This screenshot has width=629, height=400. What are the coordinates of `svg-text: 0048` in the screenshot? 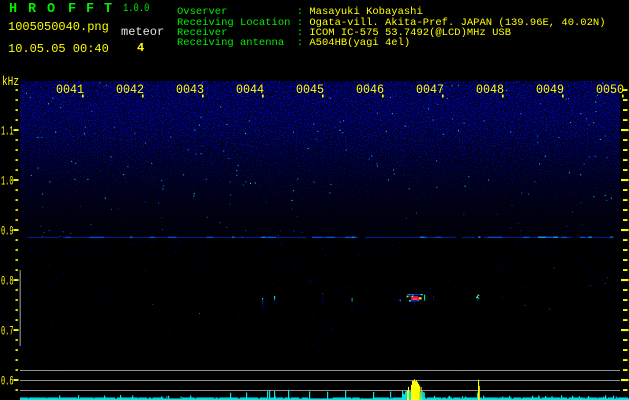 It's located at (490, 90).